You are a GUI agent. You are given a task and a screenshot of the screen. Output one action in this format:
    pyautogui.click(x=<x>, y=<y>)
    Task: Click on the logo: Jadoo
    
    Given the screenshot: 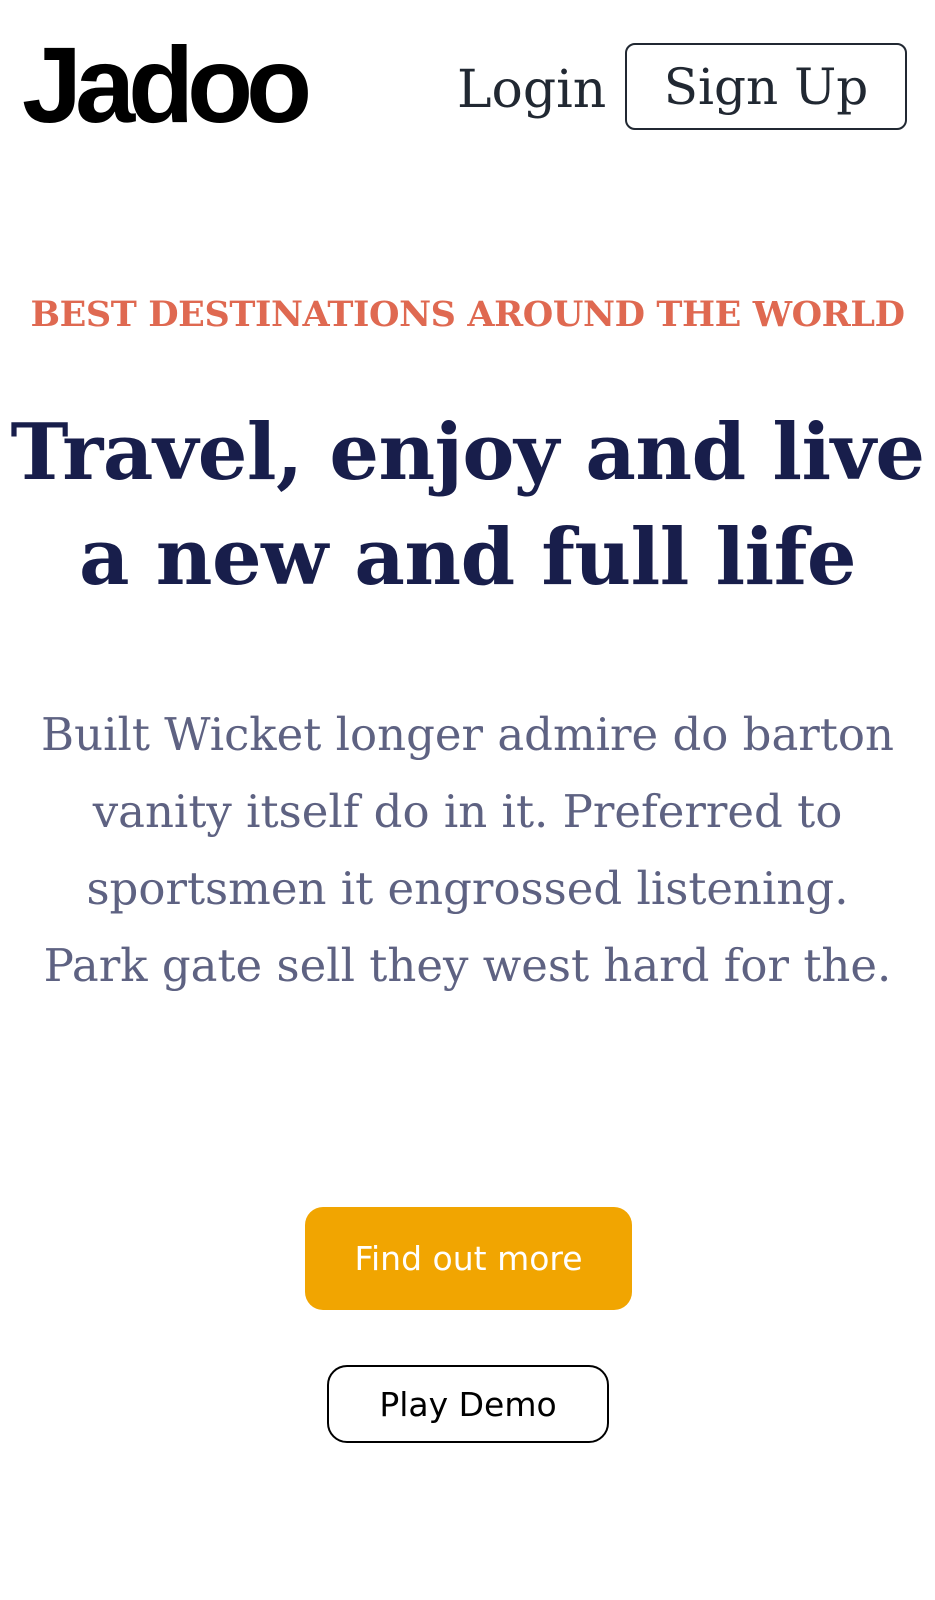 What is the action you would take?
    pyautogui.click(x=167, y=85)
    